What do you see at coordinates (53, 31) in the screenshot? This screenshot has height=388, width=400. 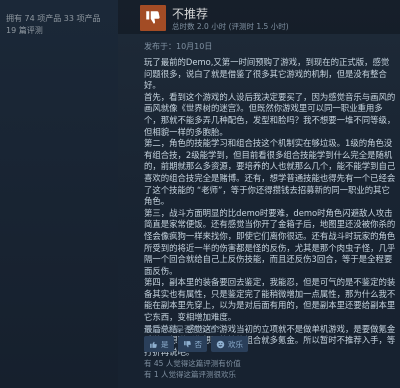 I see `reviewer-review-count: 19 篇评测` at bounding box center [53, 31].